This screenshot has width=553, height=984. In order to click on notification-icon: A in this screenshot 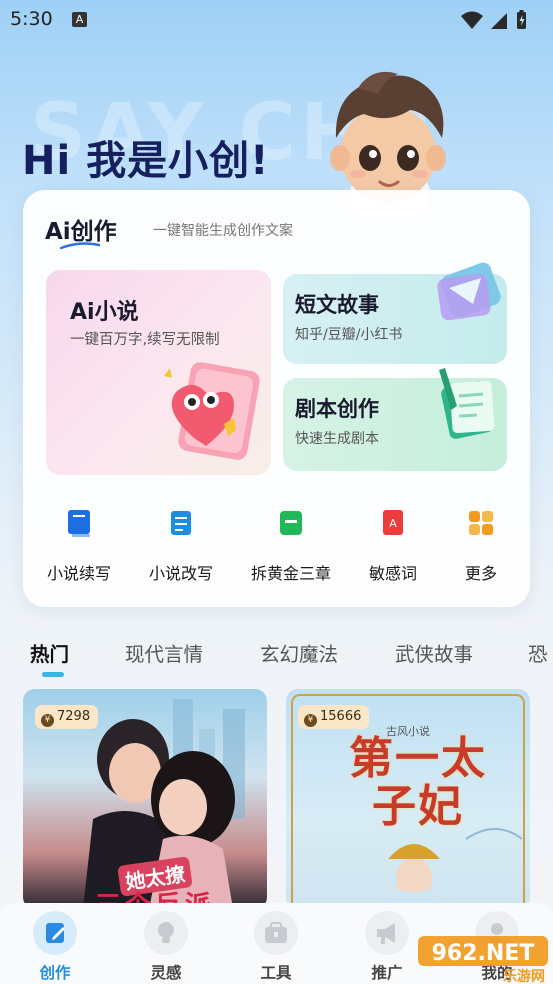, I will do `click(79, 19)`.